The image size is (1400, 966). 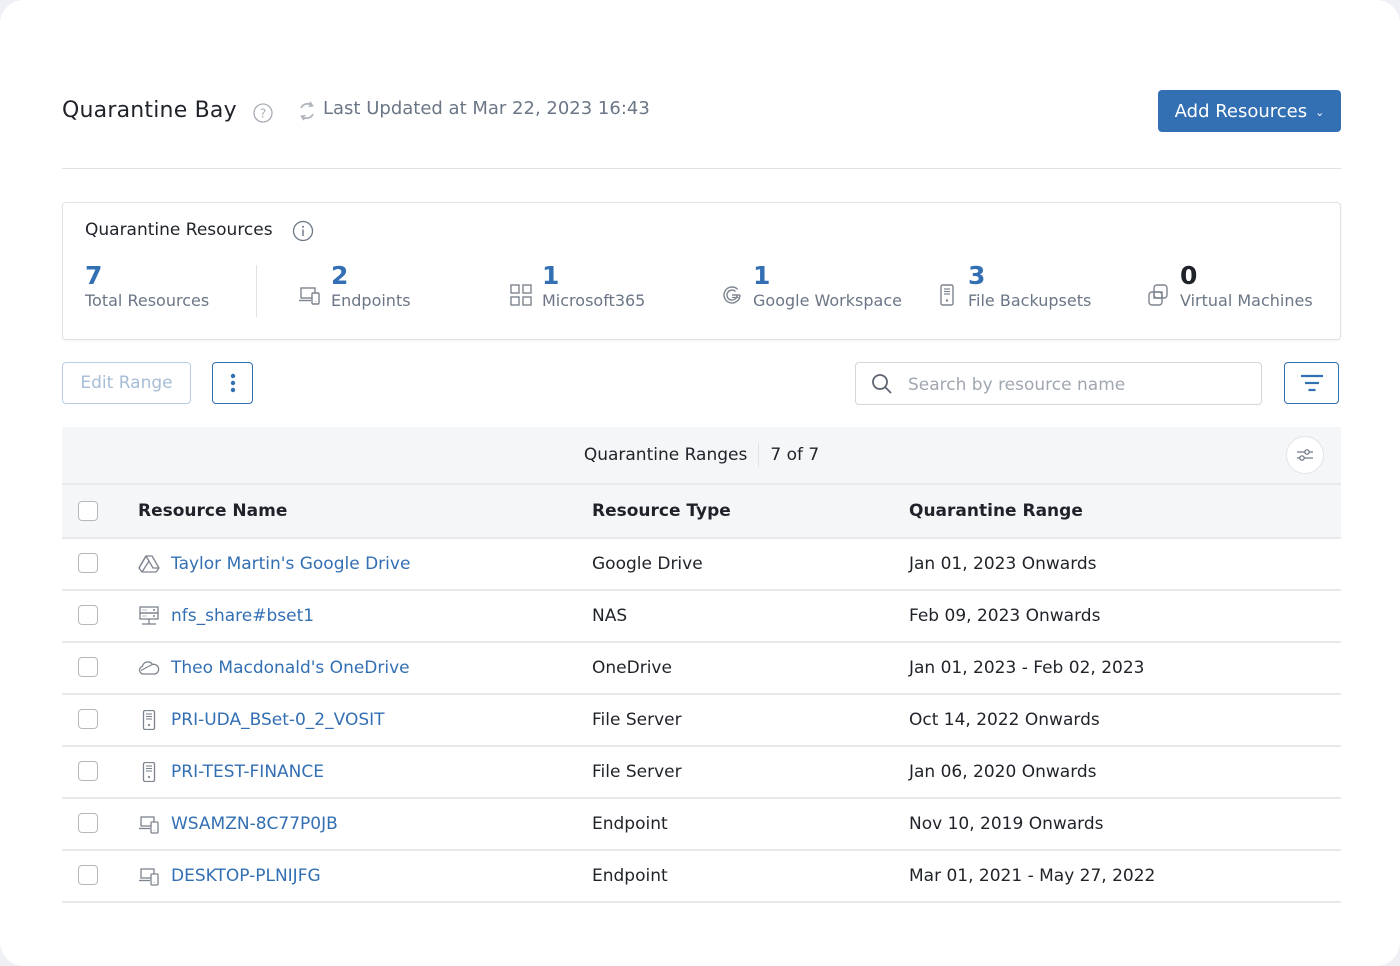 What do you see at coordinates (882, 384) in the screenshot?
I see `search-icon` at bounding box center [882, 384].